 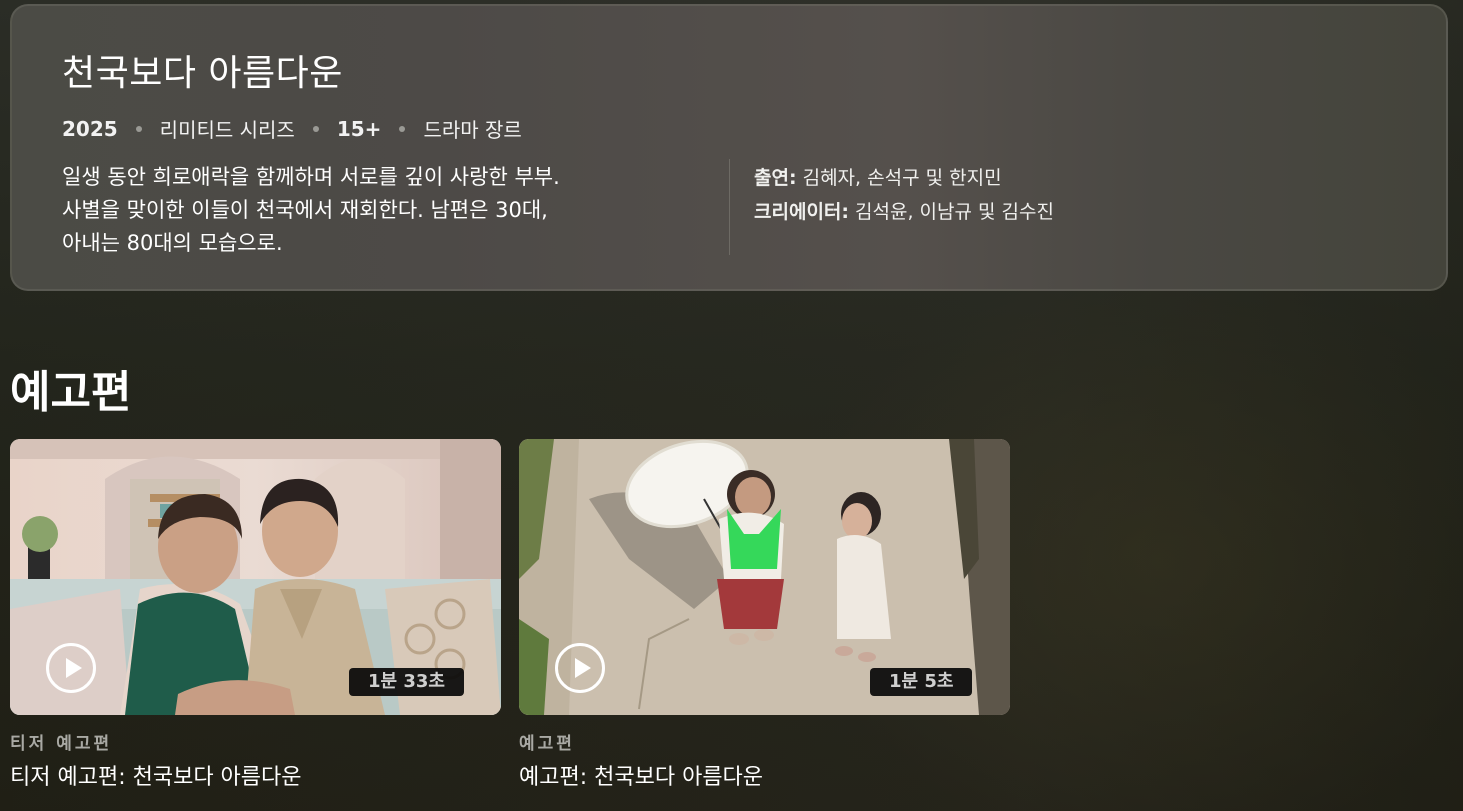 What do you see at coordinates (921, 682) in the screenshot?
I see `duration-badge: 1분 5초` at bounding box center [921, 682].